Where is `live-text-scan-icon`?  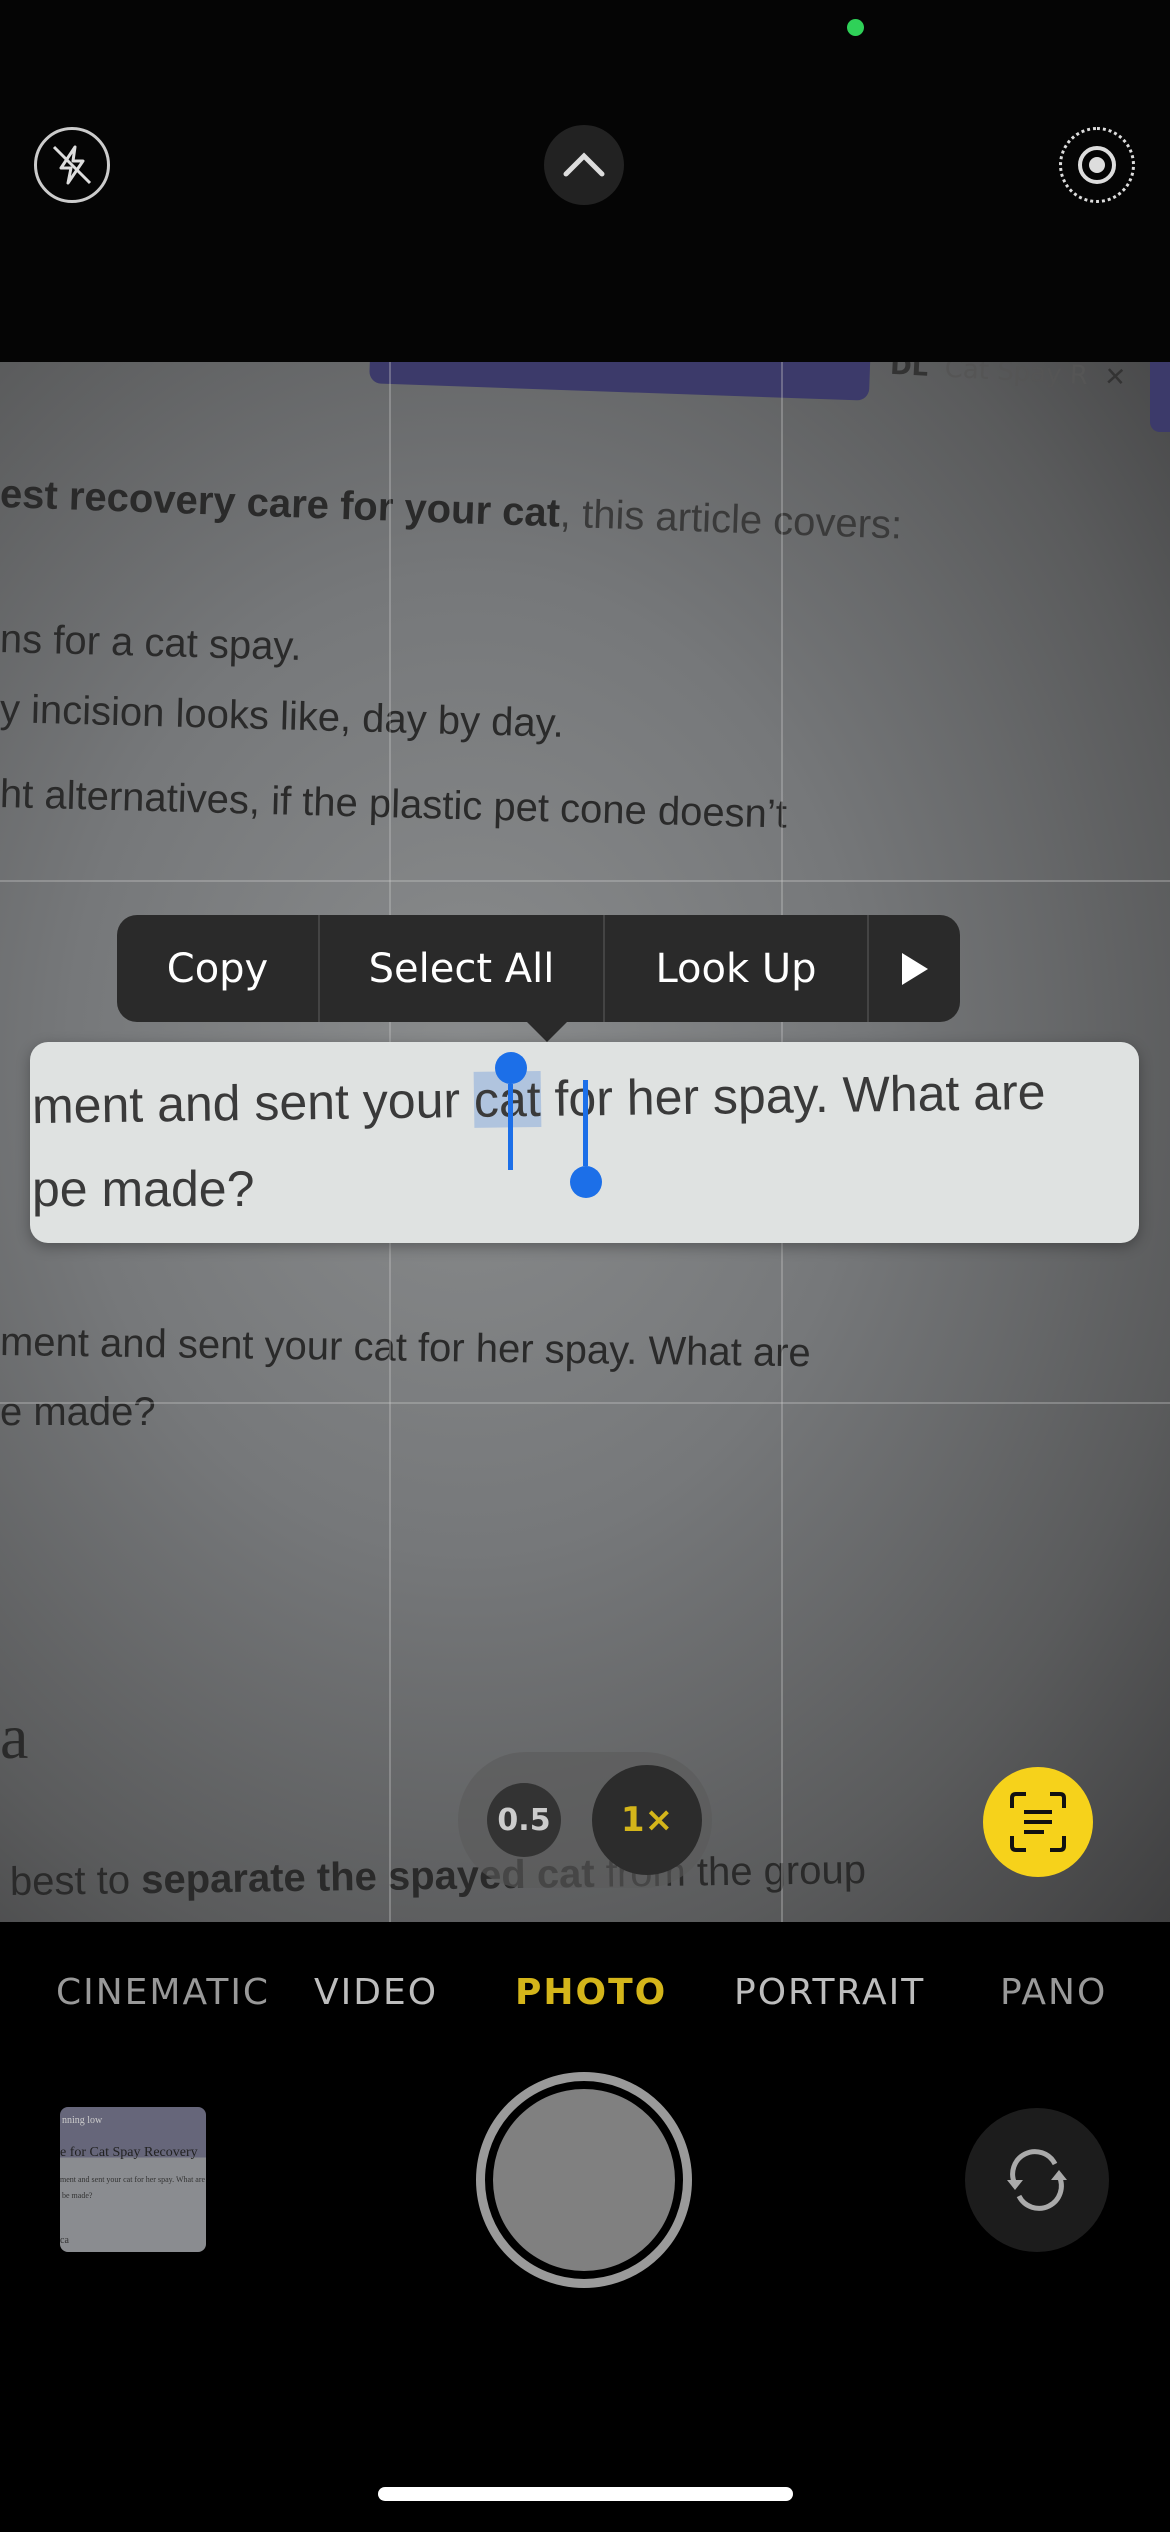
live-text-scan-icon is located at coordinates (1038, 1822).